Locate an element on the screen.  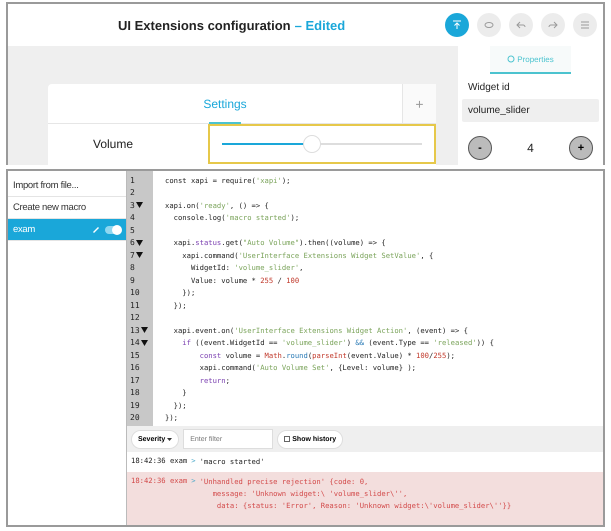
redo-icon is located at coordinates (553, 25).